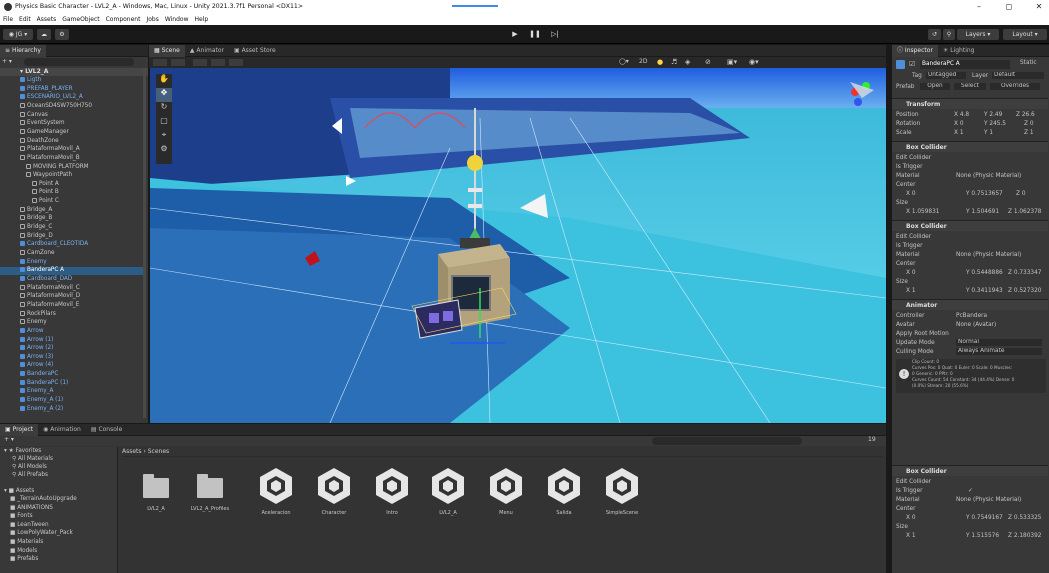 This screenshot has width=1049, height=573. I want to click on asset-folder: LVL2_A, so click(156, 489).